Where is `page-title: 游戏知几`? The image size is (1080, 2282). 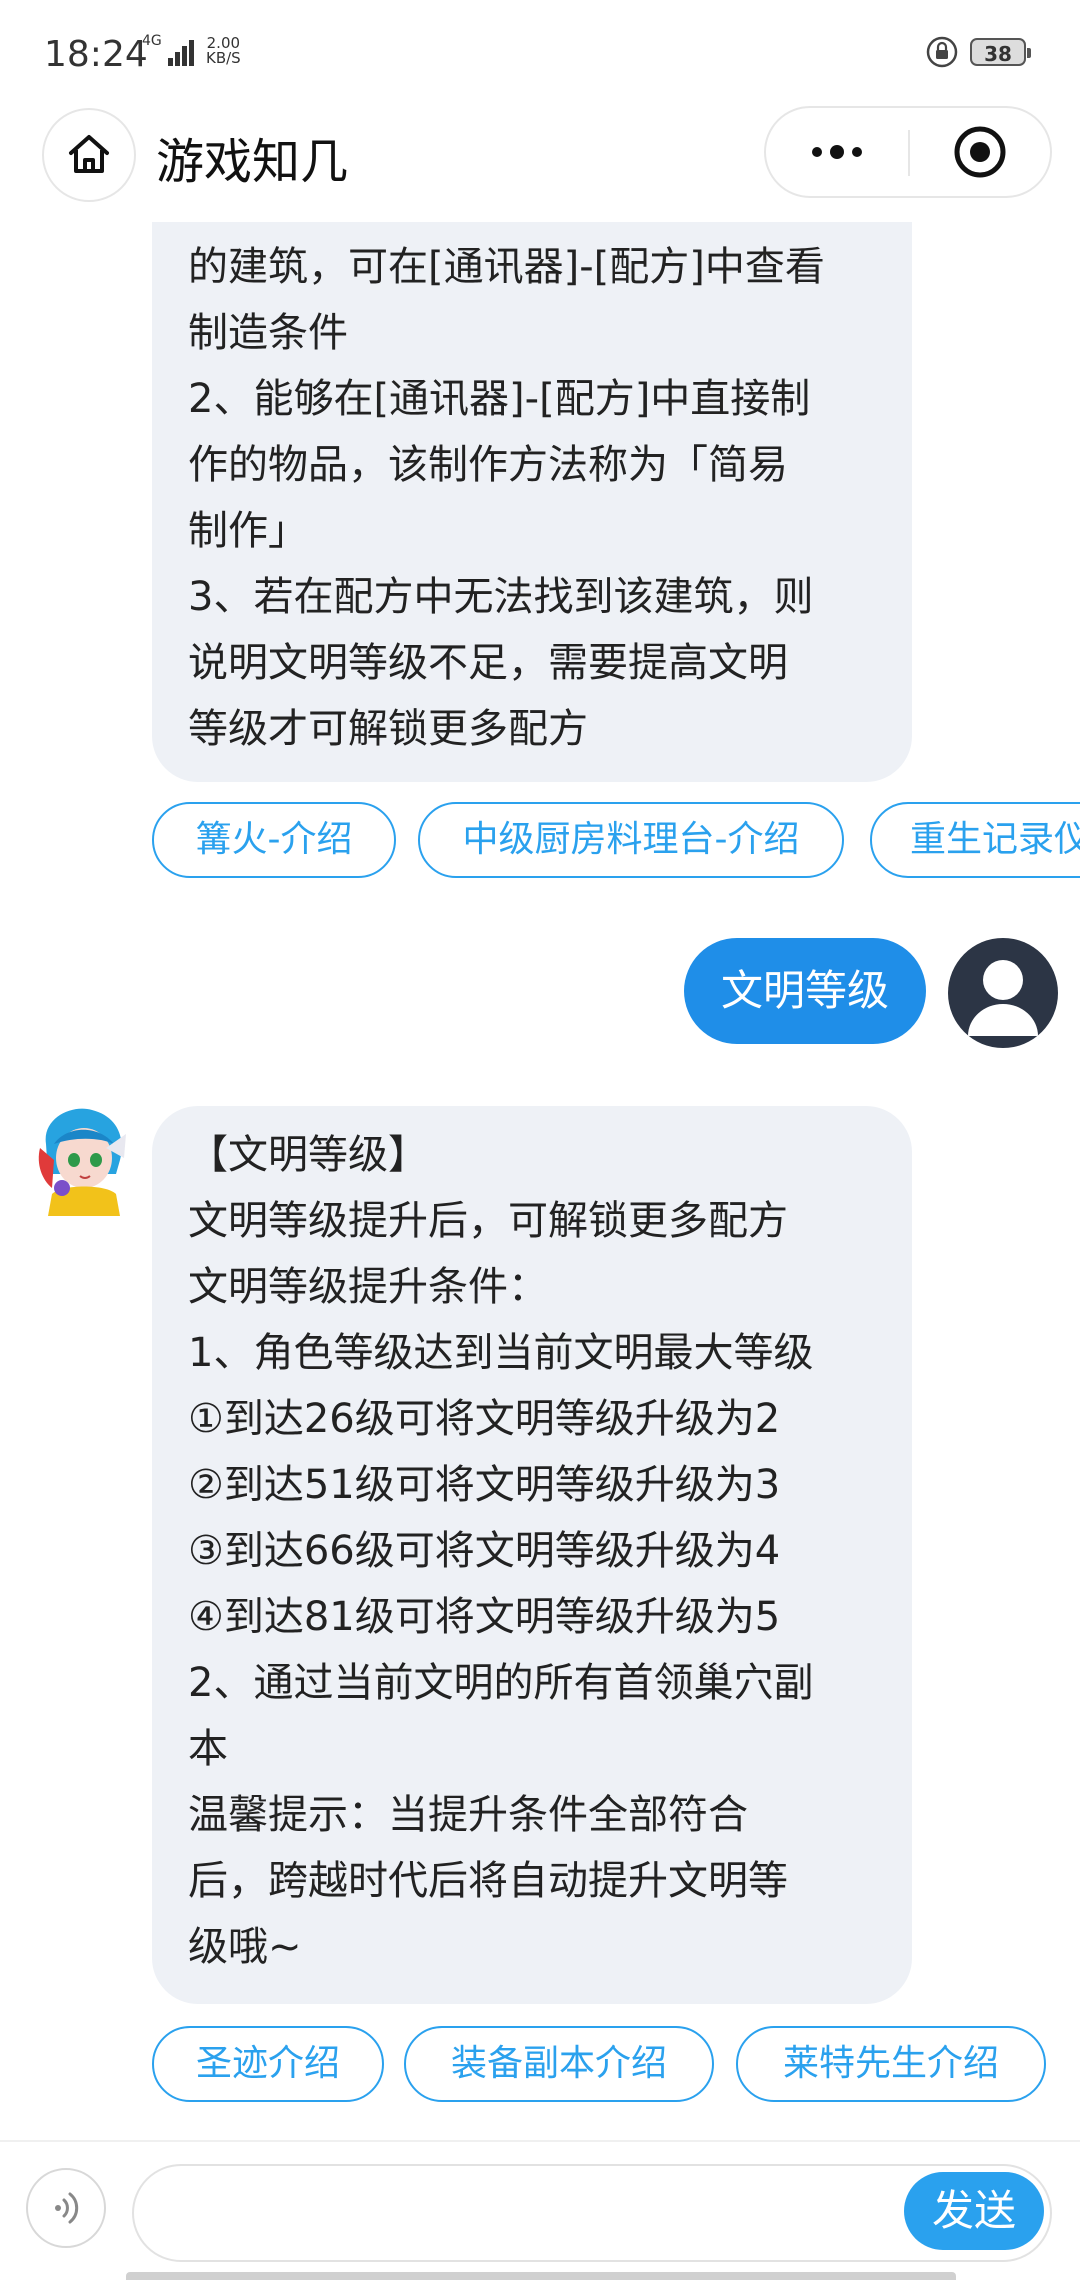
page-title: 游戏知几 is located at coordinates (252, 162).